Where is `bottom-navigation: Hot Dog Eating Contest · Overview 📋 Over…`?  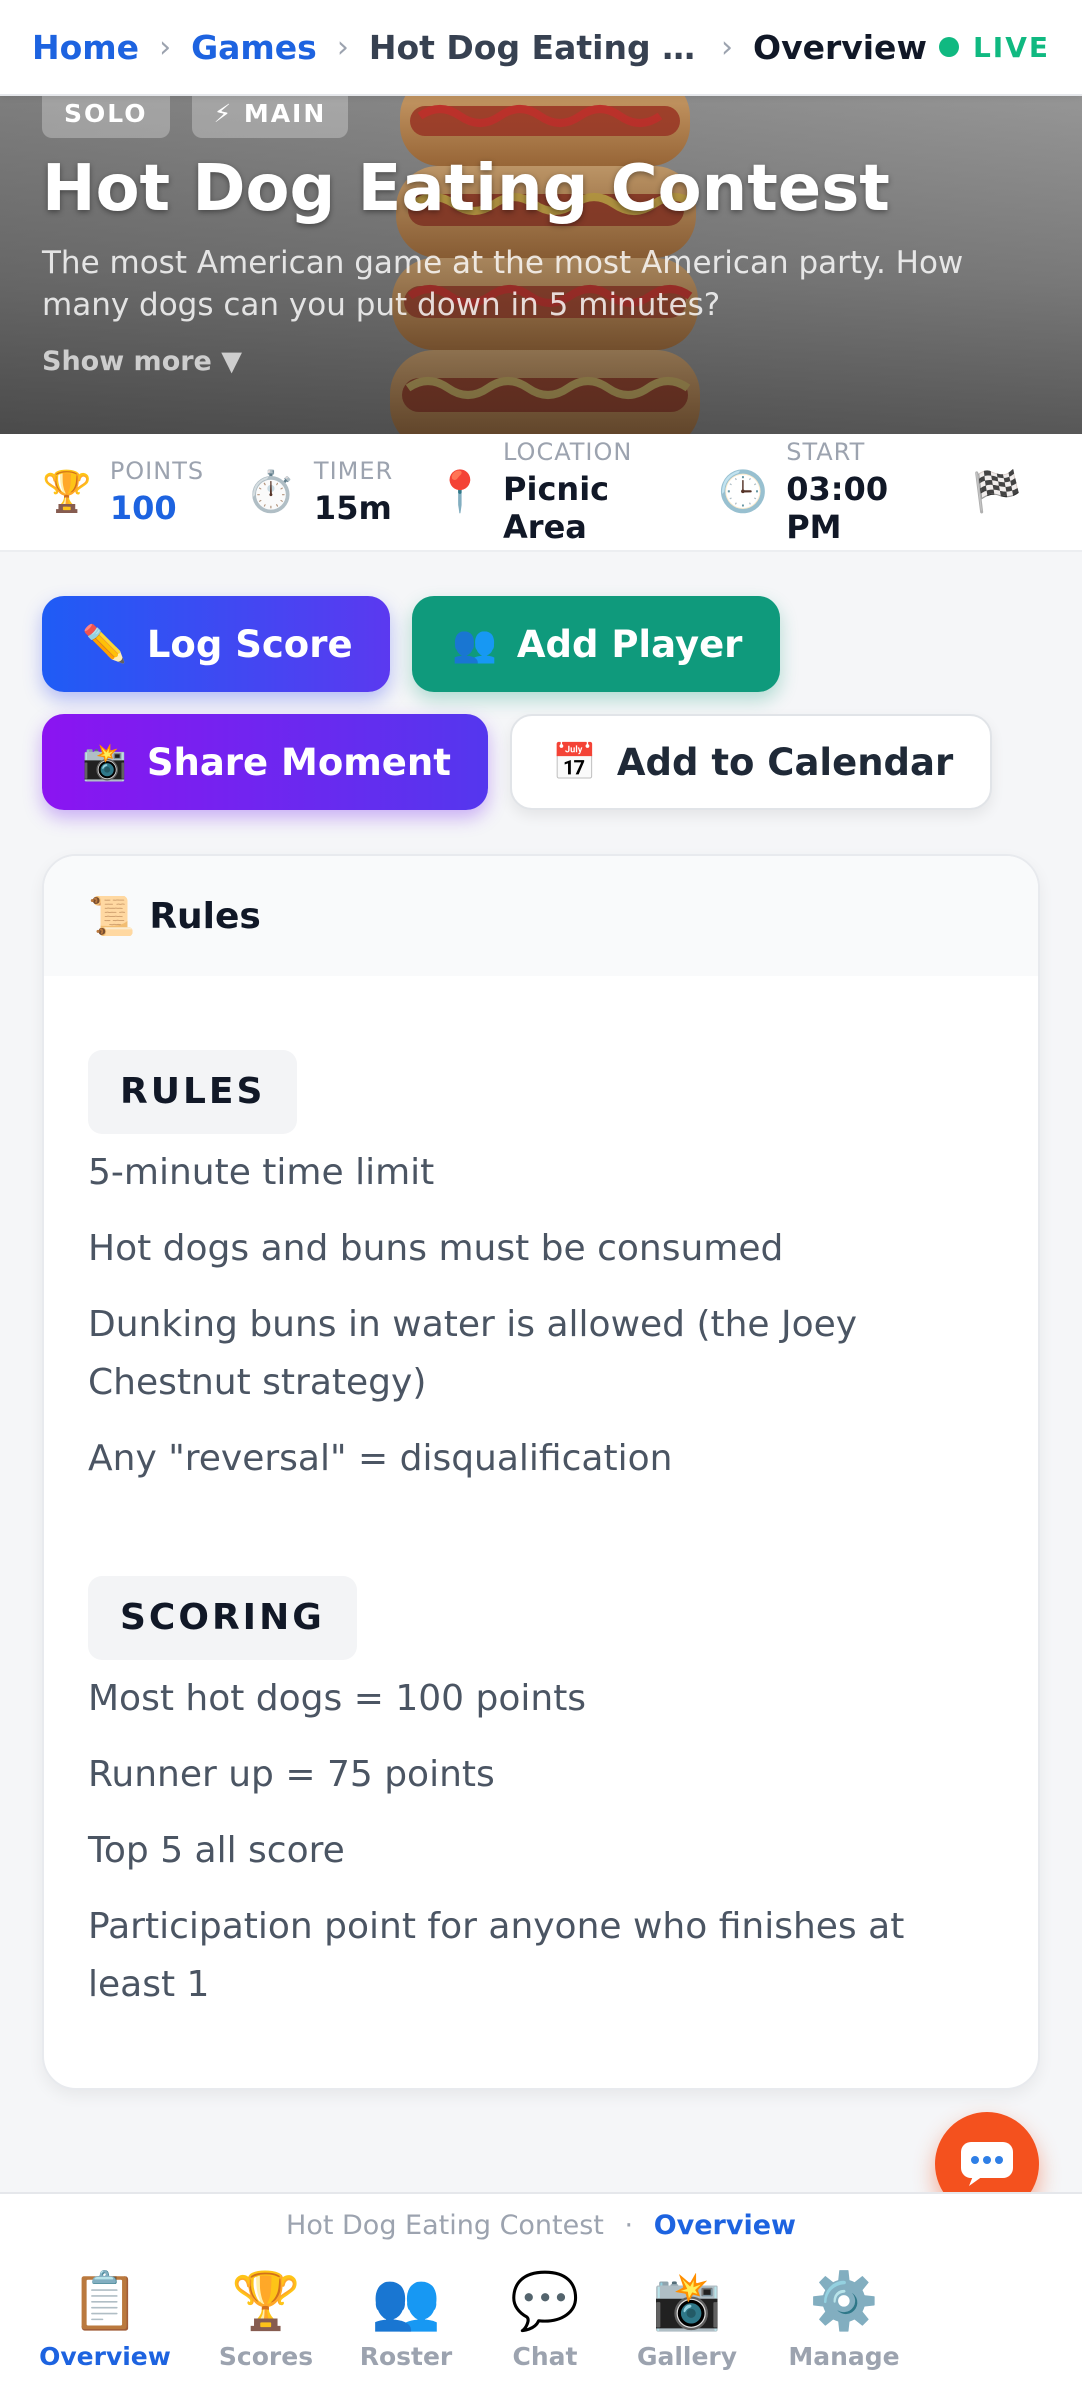
bottom-navigation: Hot Dog Eating Contest · Overview 📋 Over… is located at coordinates (541, 2297).